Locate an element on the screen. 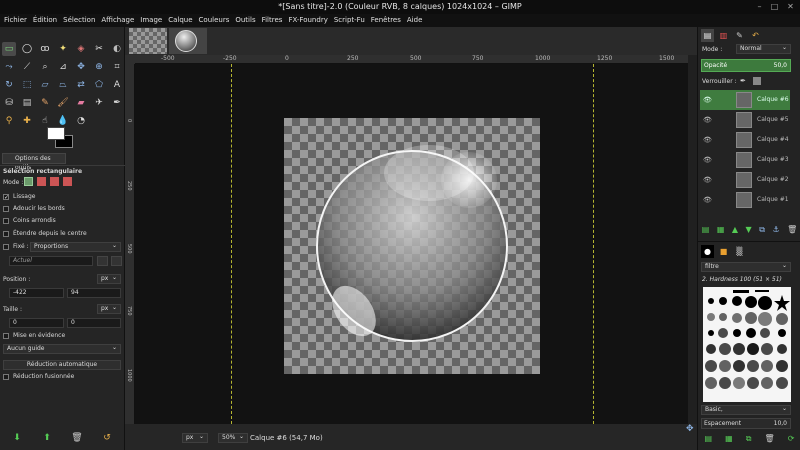 The width and height of the screenshot is (800, 450). usage-option: ✓ Lissage is located at coordinates (19, 196).